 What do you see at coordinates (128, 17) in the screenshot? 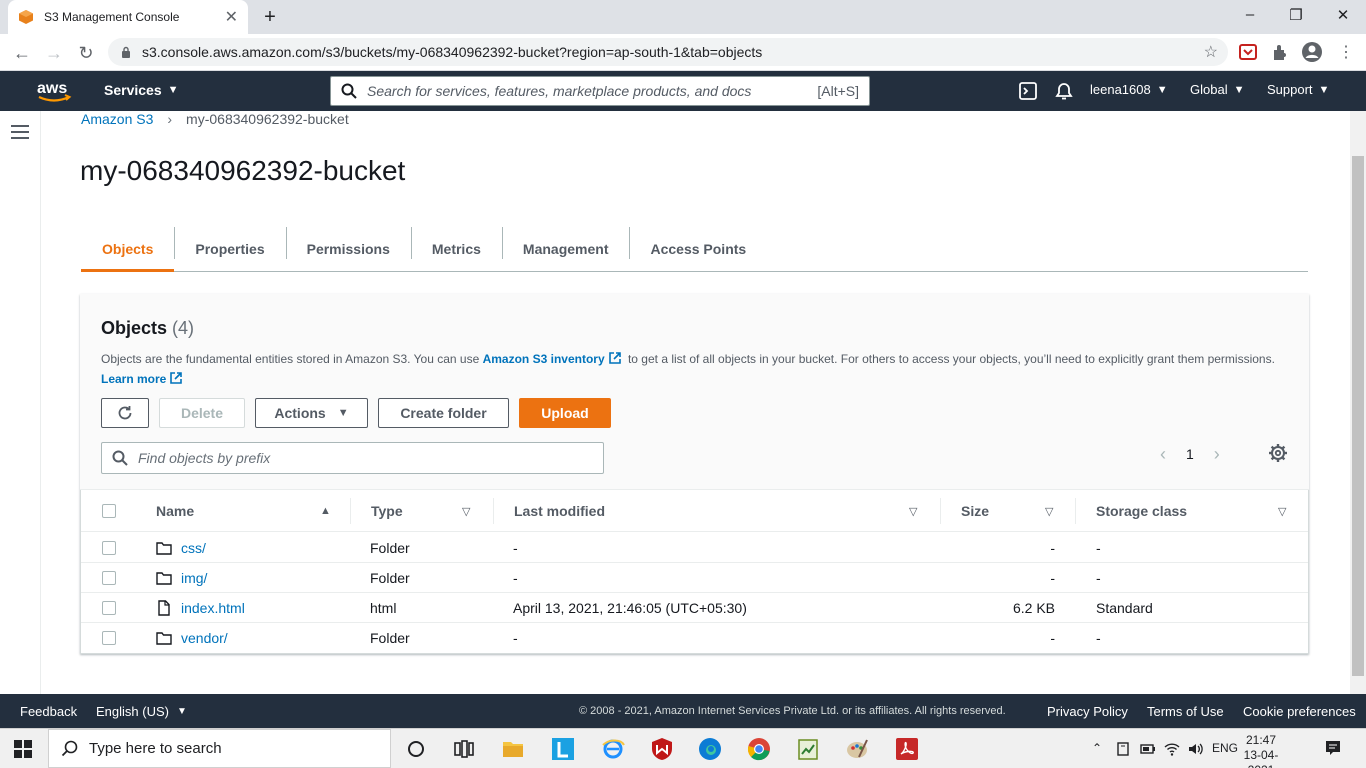
I see `browser-tab: S3 Management Console ✕` at bounding box center [128, 17].